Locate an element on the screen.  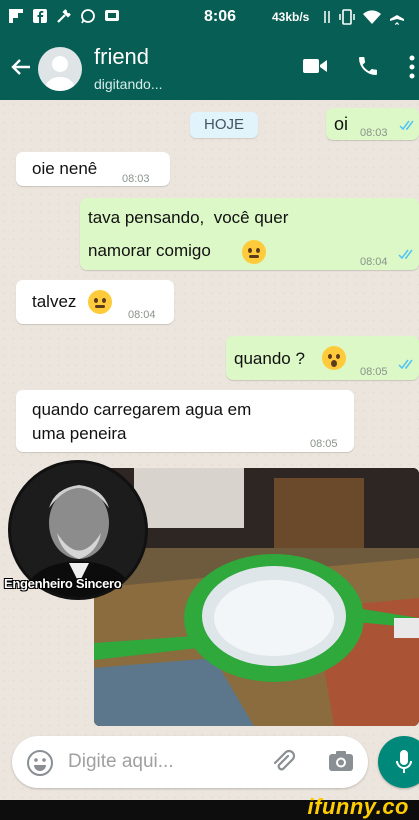
avatar is located at coordinates (60, 69).